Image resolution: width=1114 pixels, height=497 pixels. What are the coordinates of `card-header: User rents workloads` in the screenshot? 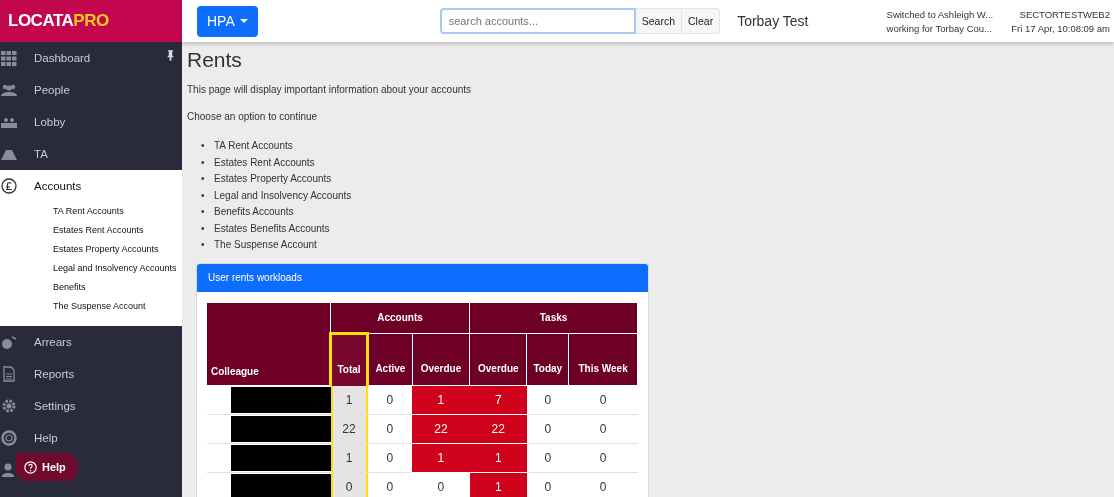 It's located at (422, 277).